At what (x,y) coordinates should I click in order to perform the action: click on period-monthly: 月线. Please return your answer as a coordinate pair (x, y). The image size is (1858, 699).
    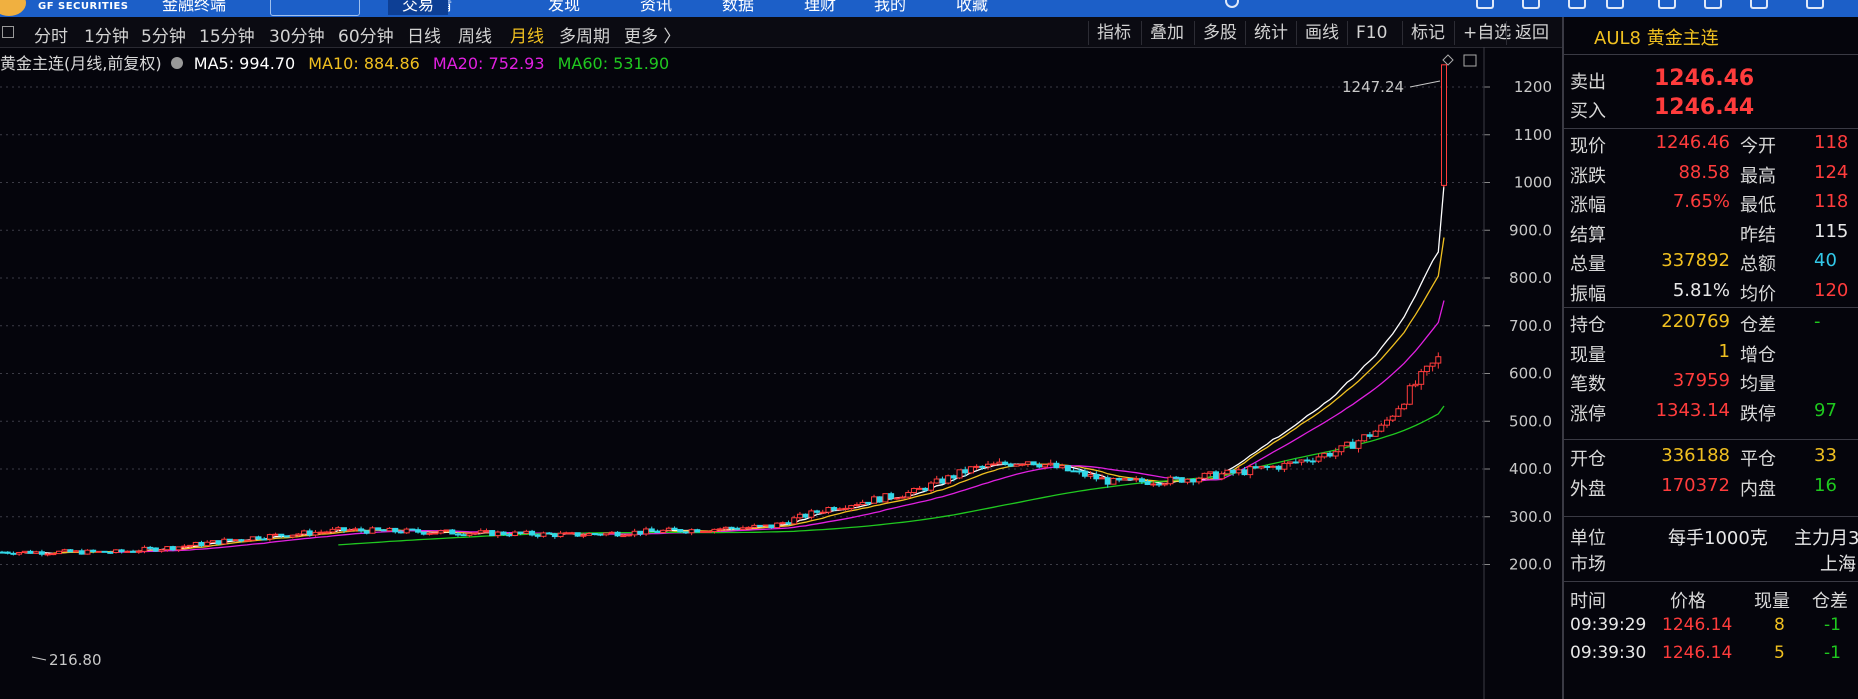
    Looking at the image, I should click on (527, 34).